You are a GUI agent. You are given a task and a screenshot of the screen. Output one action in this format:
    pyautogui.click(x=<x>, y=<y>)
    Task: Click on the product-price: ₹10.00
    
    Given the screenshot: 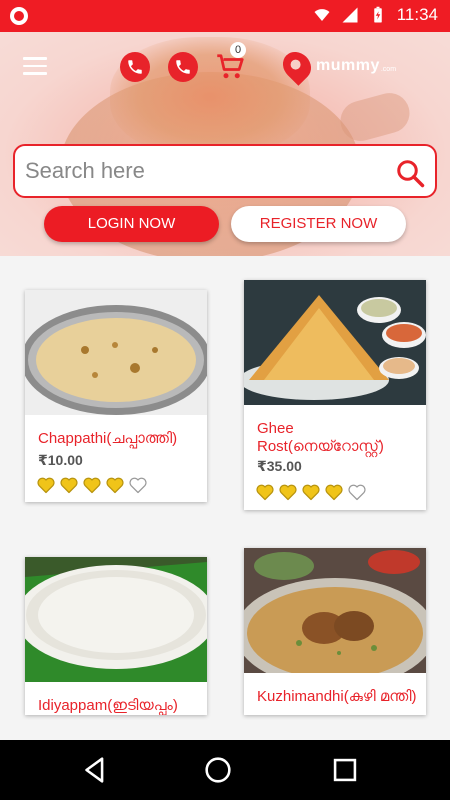 What is the action you would take?
    pyautogui.click(x=60, y=460)
    